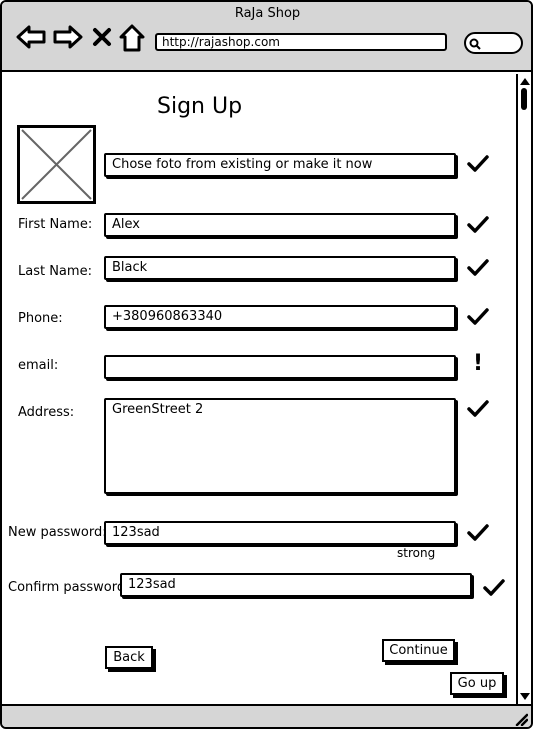  Describe the element at coordinates (55, 271) in the screenshot. I see `last-name-label: Last Name:` at that location.